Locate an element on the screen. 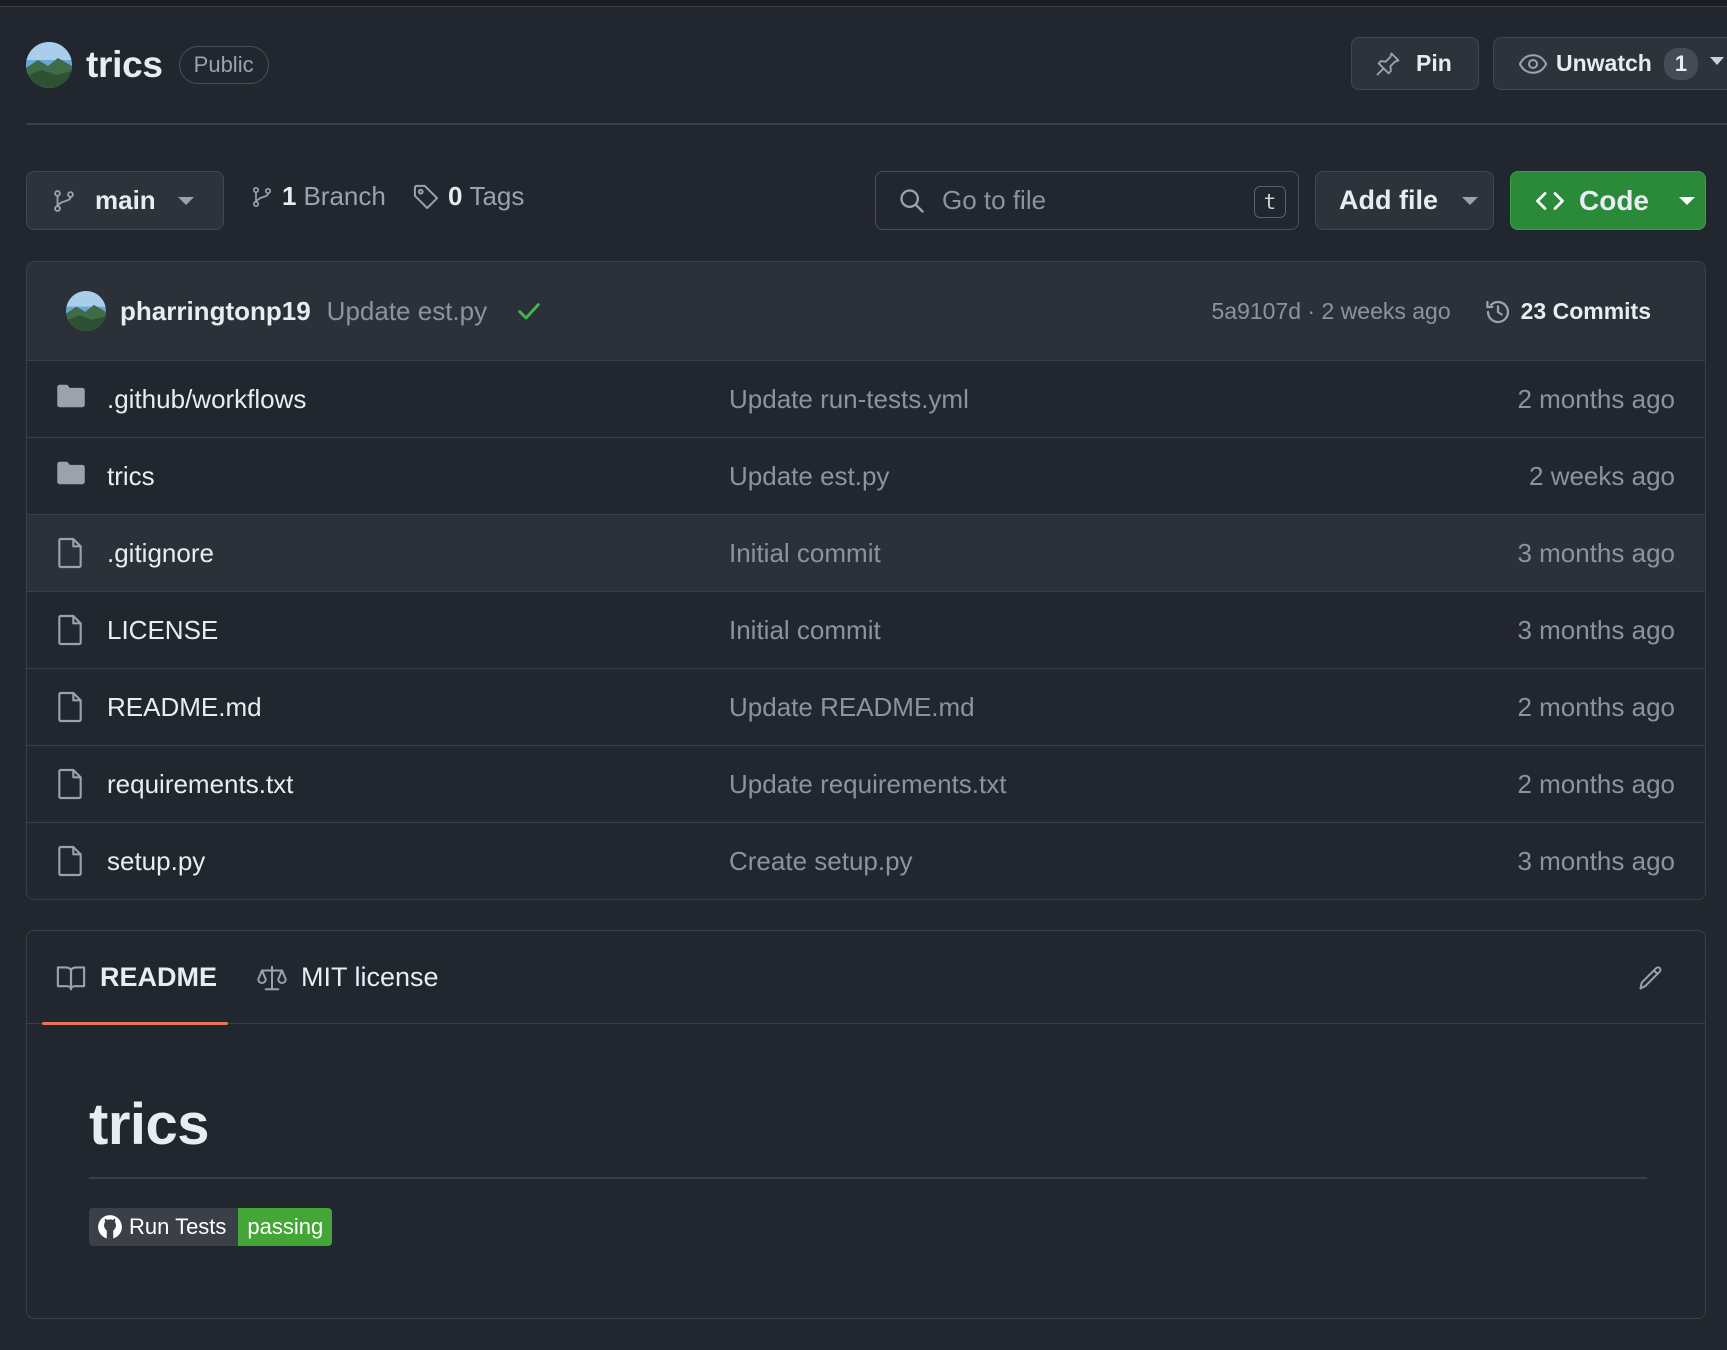 This screenshot has width=1727, height=1350. file-name: LICENSE is located at coordinates (162, 630).